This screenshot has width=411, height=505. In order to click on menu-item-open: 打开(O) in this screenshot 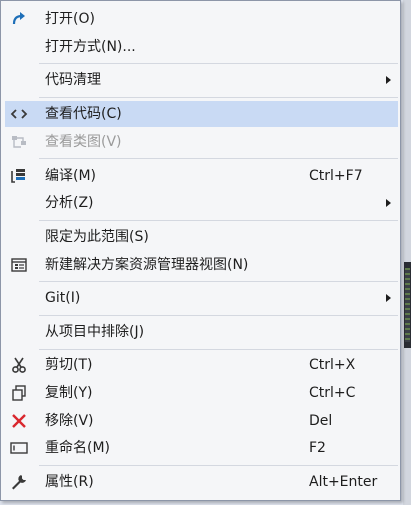, I will do `click(201, 19)`.